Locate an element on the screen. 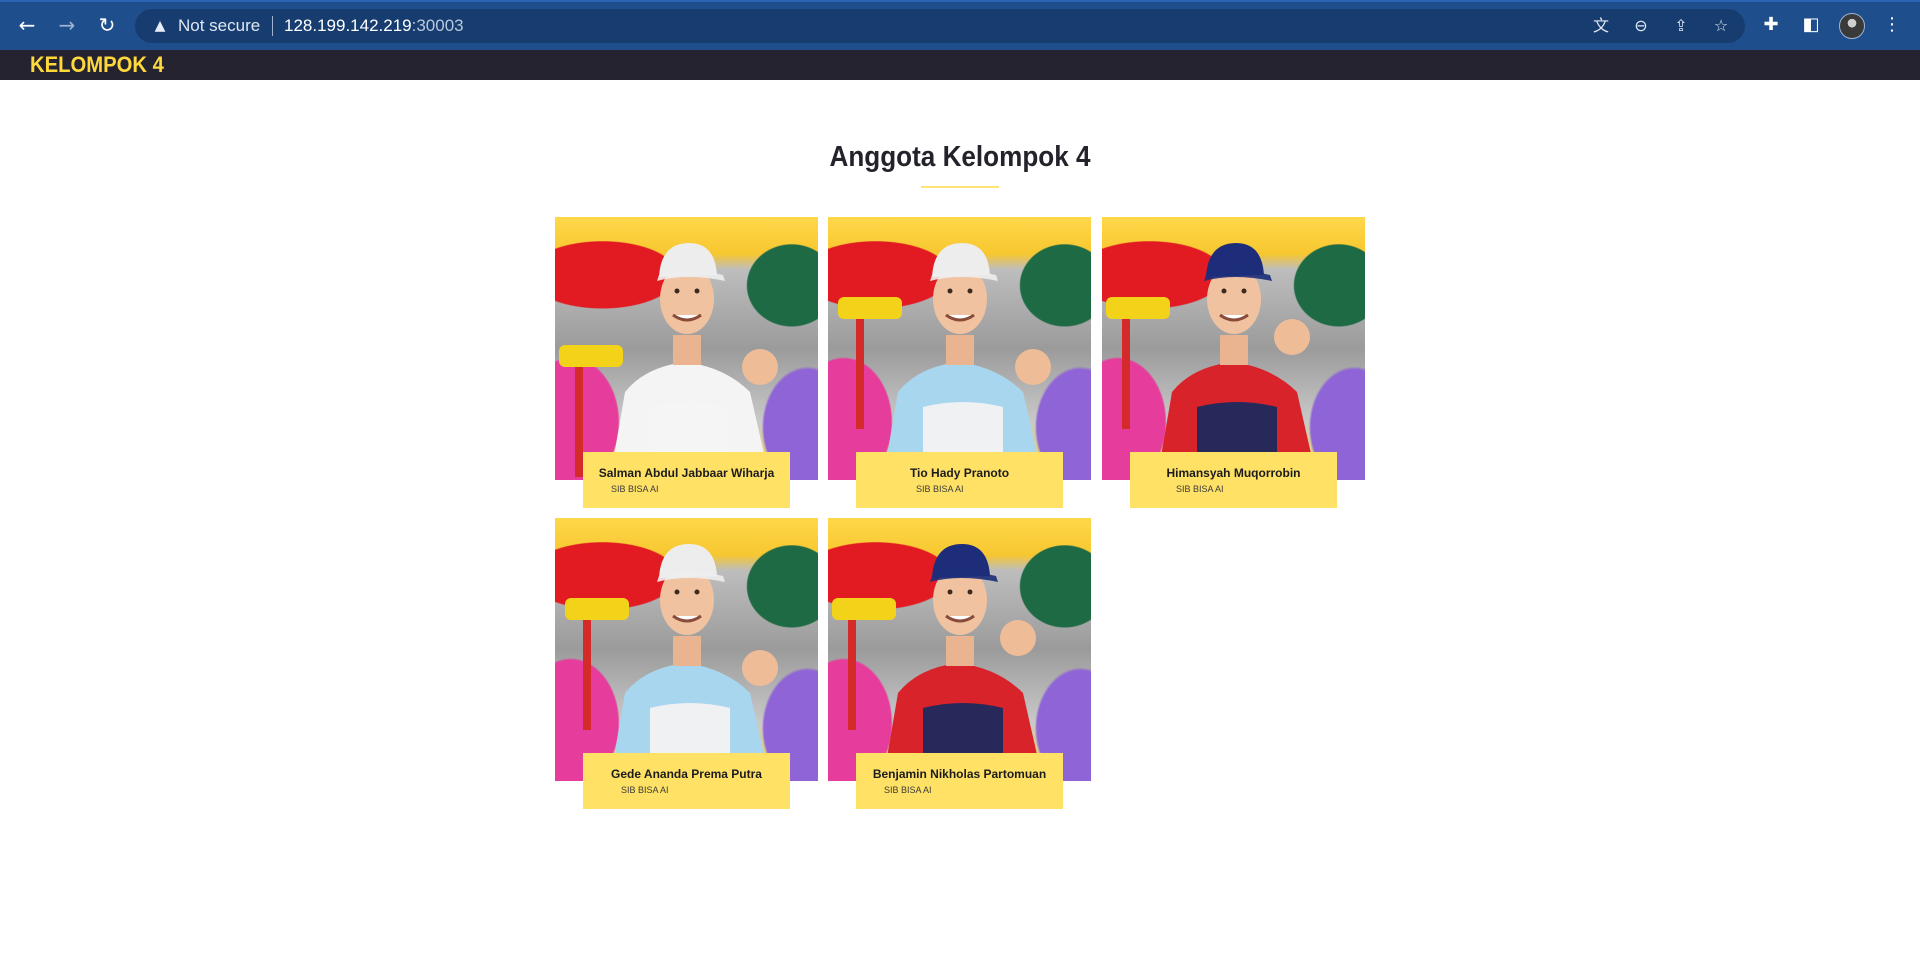 Image resolution: width=1920 pixels, height=972 pixels. profile-avatar is located at coordinates (1852, 26).